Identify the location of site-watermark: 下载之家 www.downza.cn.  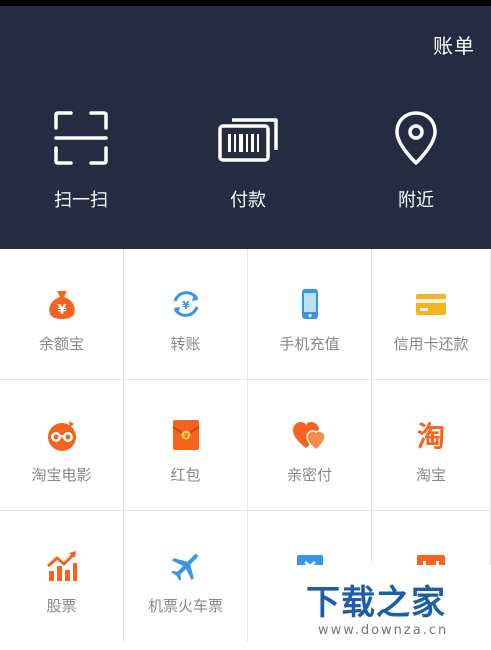
(386, 607).